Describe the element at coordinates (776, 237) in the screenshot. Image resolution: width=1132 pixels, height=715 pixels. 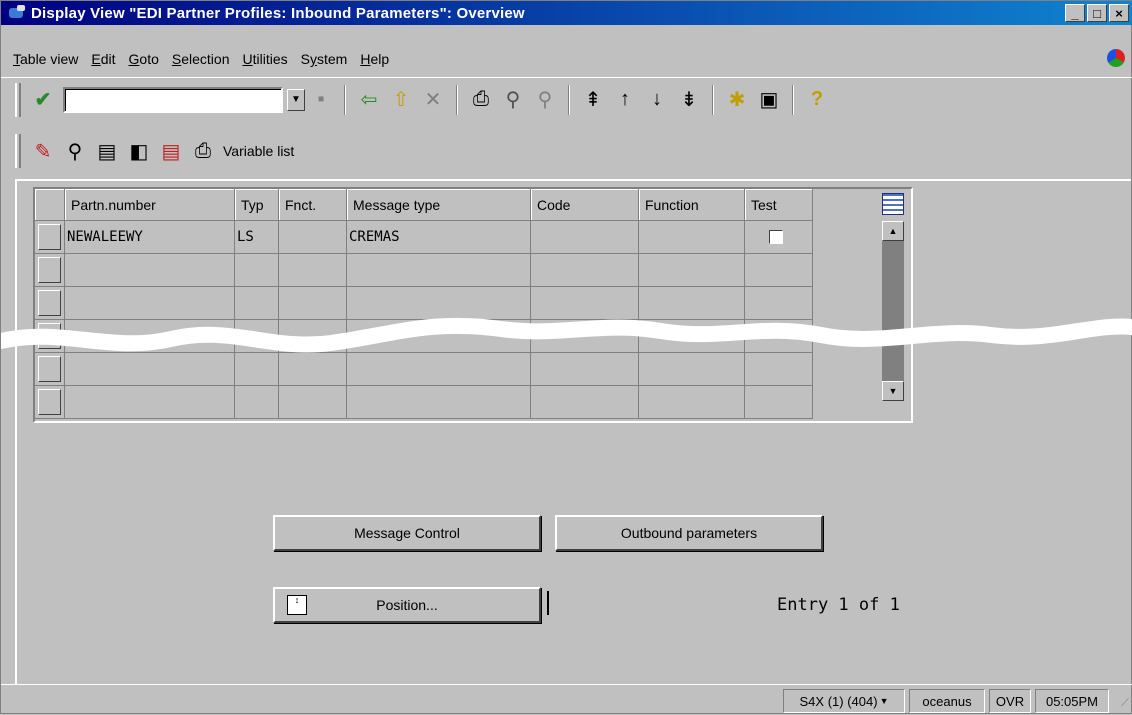
I see `test-checkbox` at that location.